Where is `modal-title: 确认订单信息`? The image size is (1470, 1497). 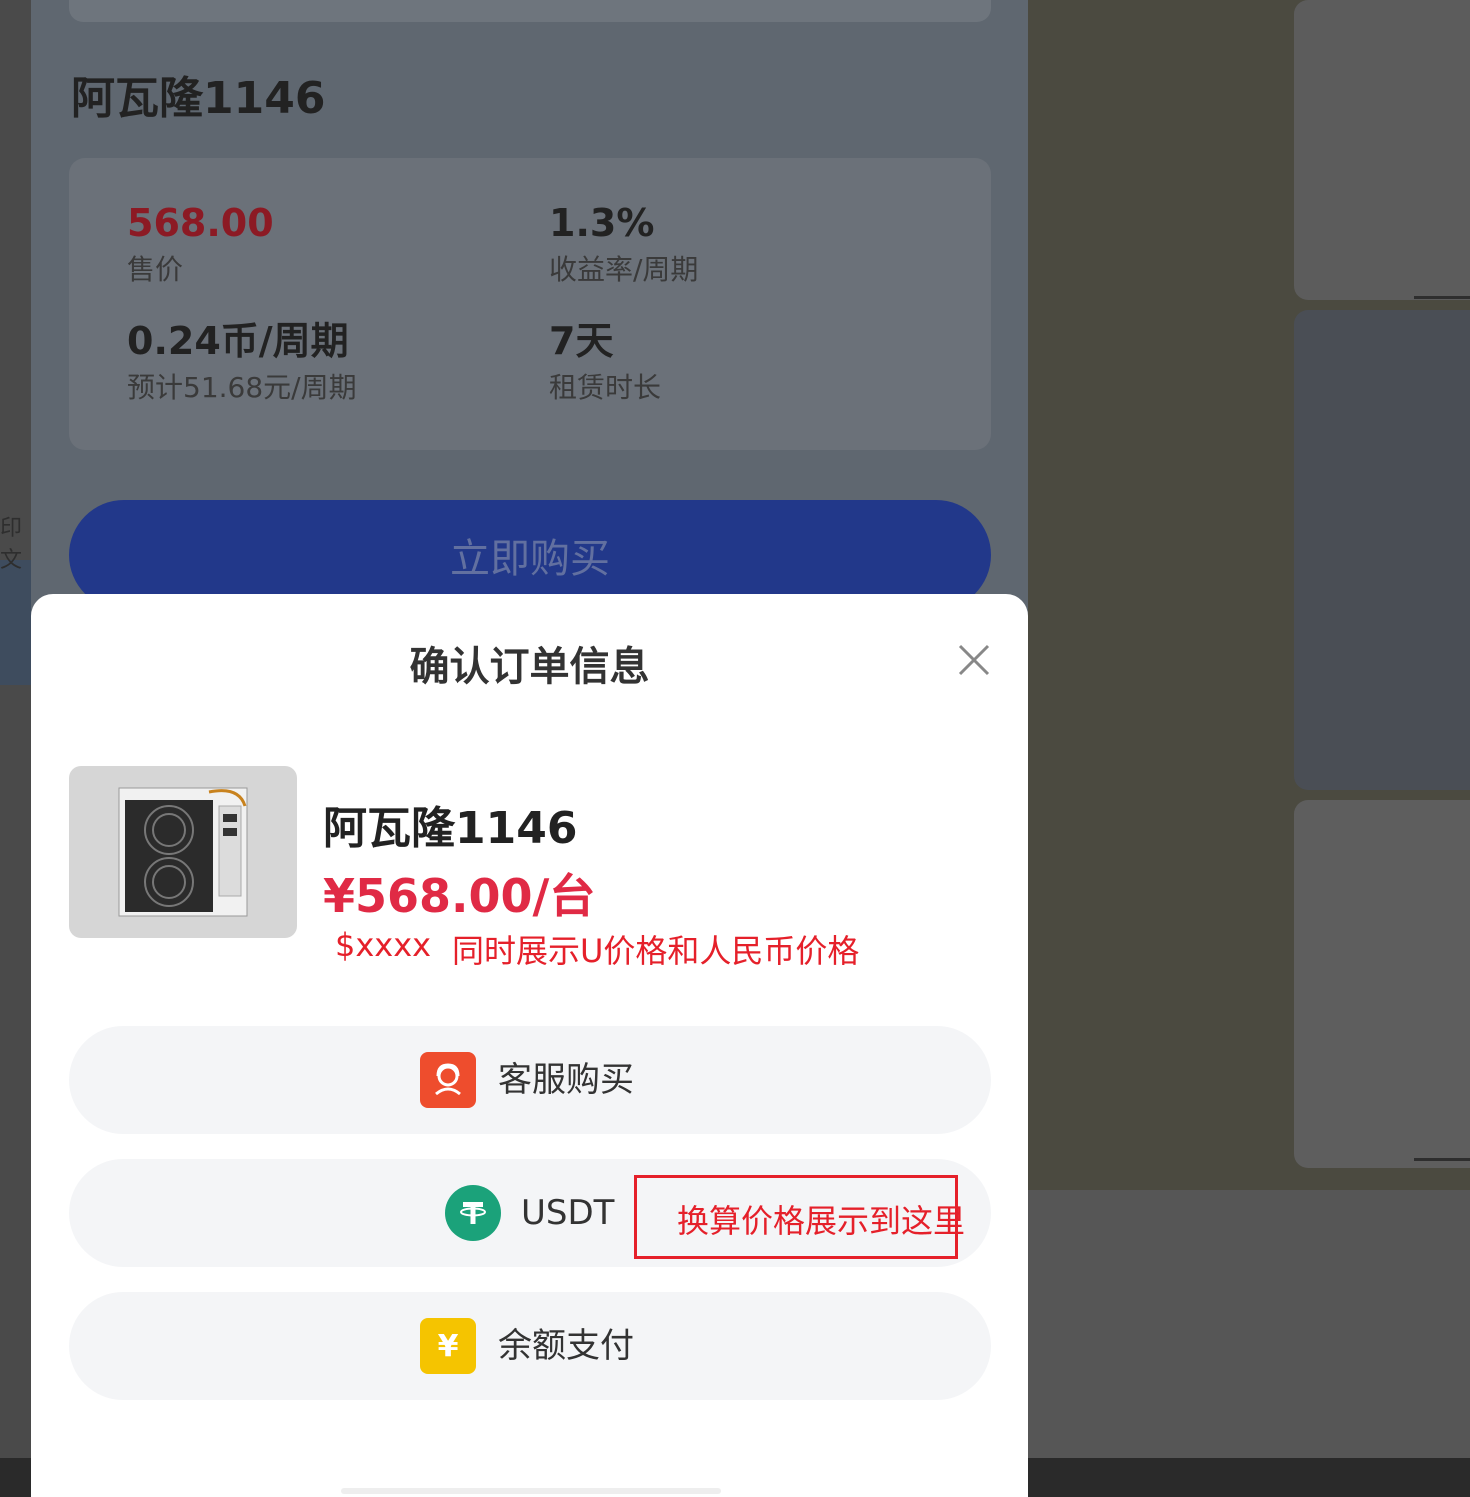
modal-title: 确认订单信息 is located at coordinates (529, 667).